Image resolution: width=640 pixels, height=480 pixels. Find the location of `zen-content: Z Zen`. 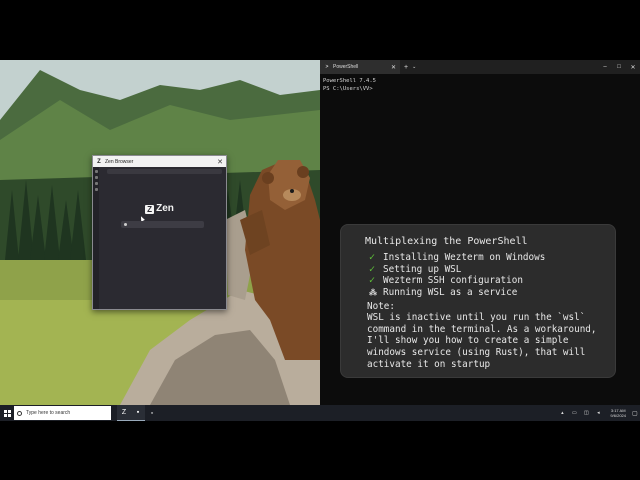

zen-content: Z Zen is located at coordinates (159, 238).